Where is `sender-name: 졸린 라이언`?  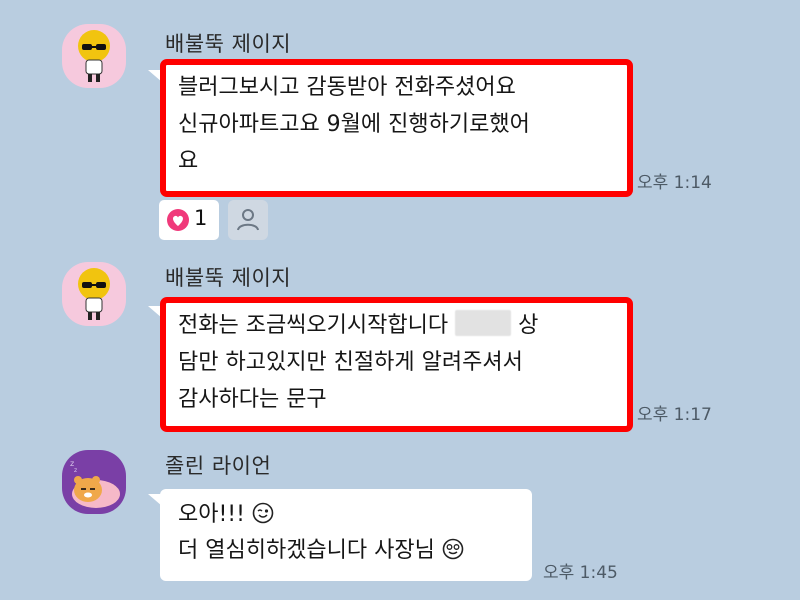
sender-name: 졸린 라이언 is located at coordinates (218, 466).